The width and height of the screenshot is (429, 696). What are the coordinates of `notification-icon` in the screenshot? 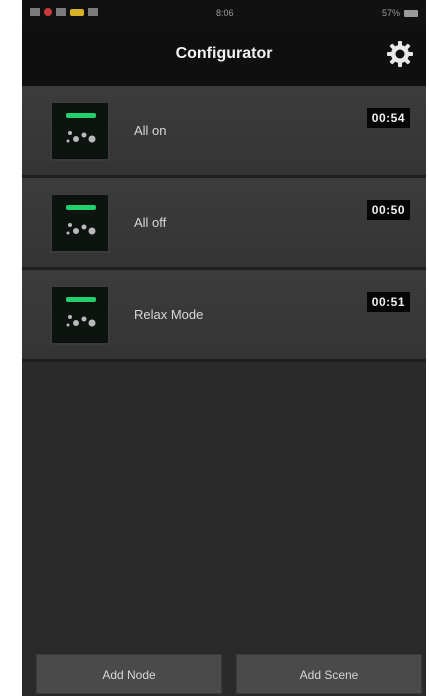 It's located at (48, 12).